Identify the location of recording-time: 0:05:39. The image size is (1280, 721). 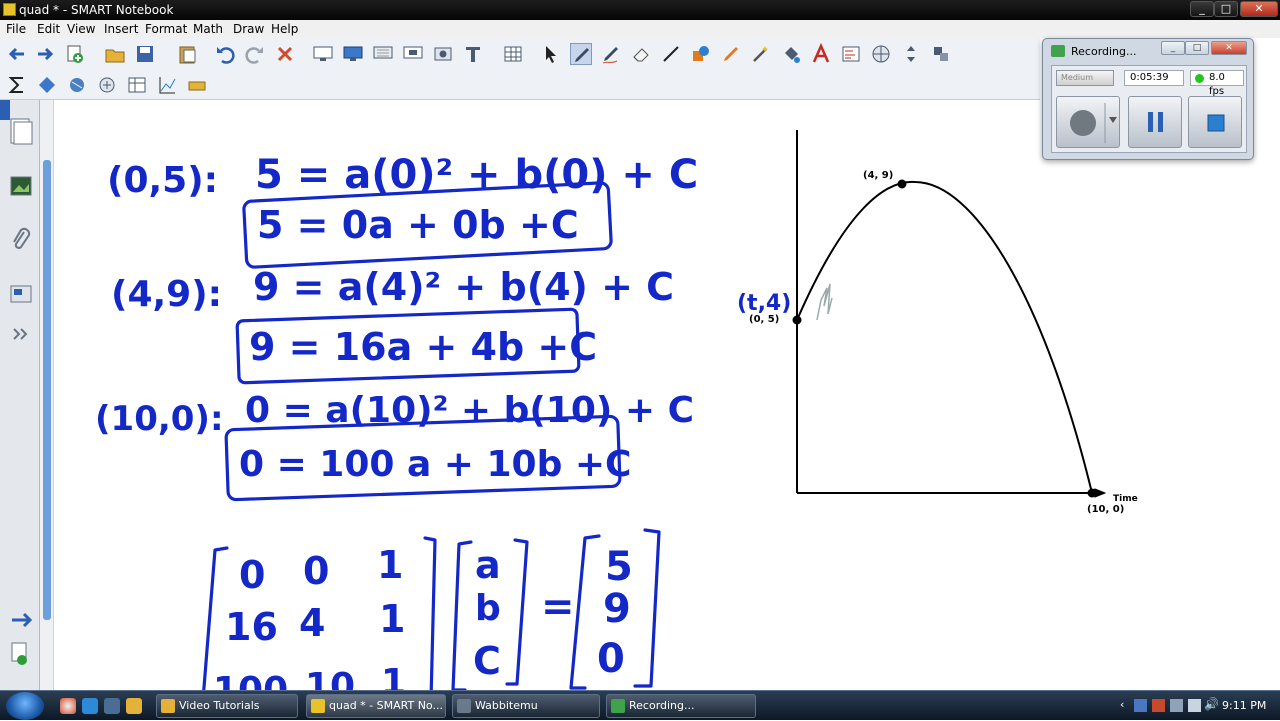
(1154, 78).